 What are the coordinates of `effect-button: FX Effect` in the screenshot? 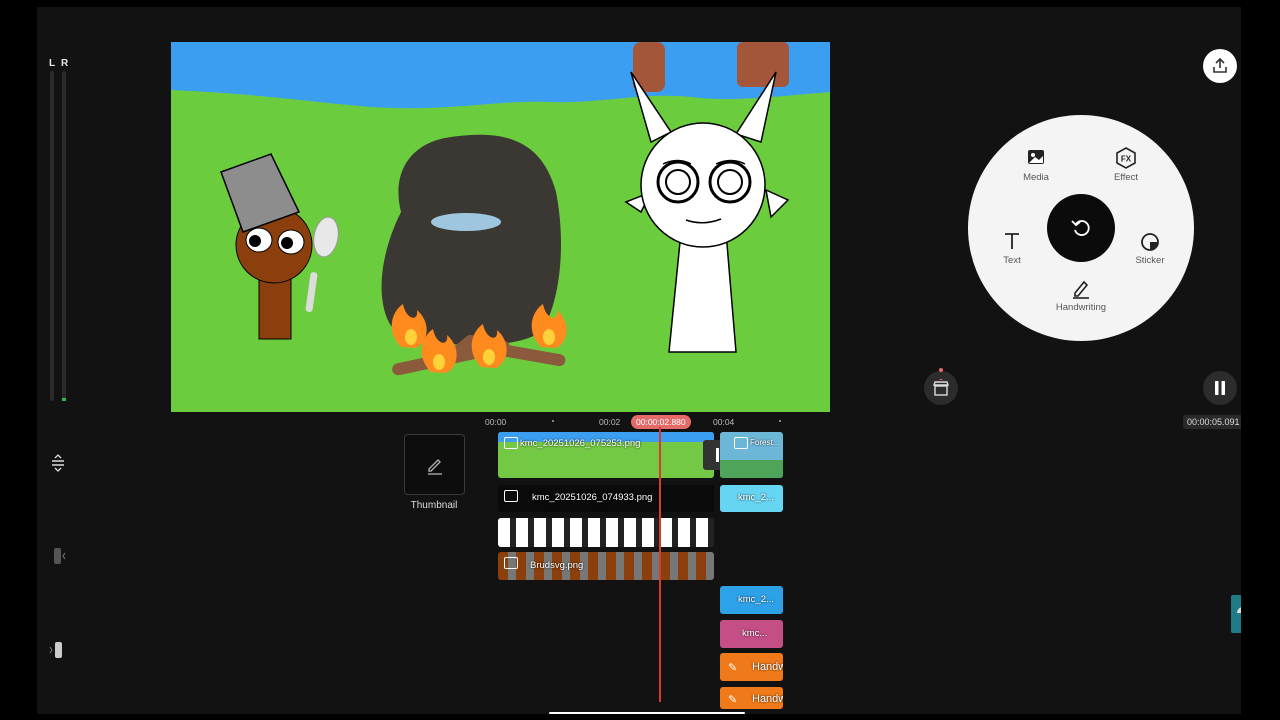 It's located at (1126, 165).